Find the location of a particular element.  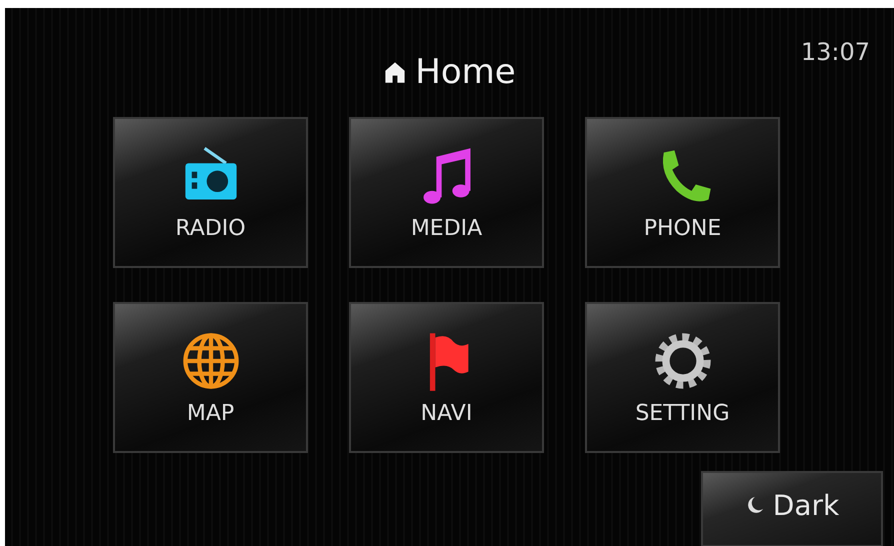

menu-tile: RADIO is located at coordinates (210, 192).